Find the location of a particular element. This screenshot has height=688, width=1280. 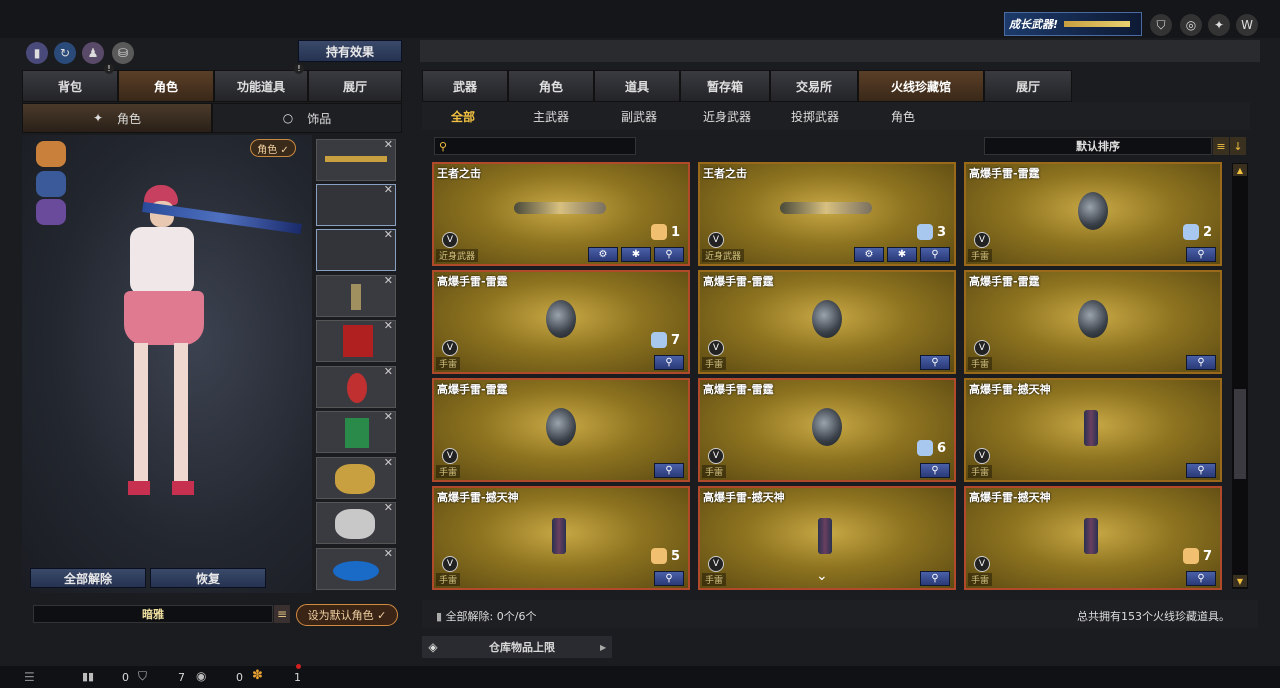

gift-icon: ✦ is located at coordinates (1219, 25).